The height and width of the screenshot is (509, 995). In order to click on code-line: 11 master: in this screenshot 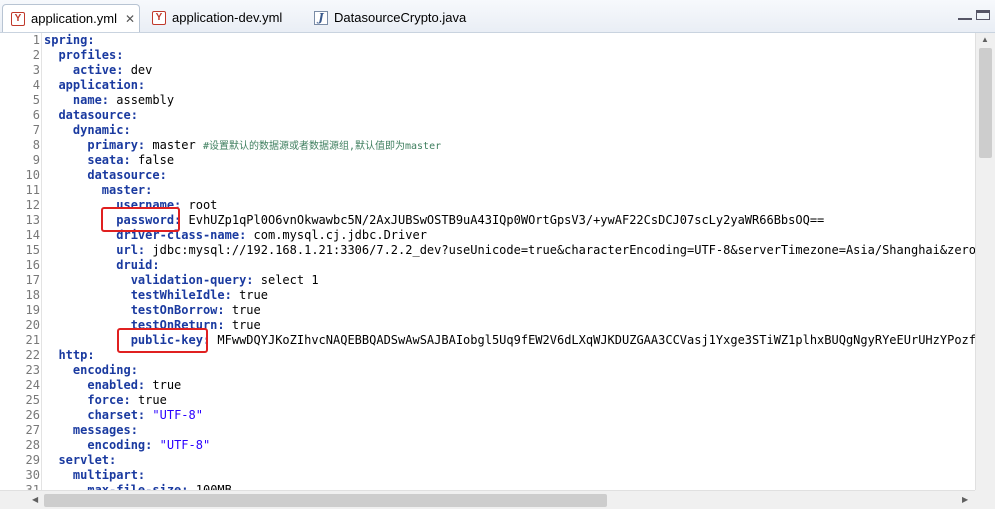, I will do `click(487, 190)`.